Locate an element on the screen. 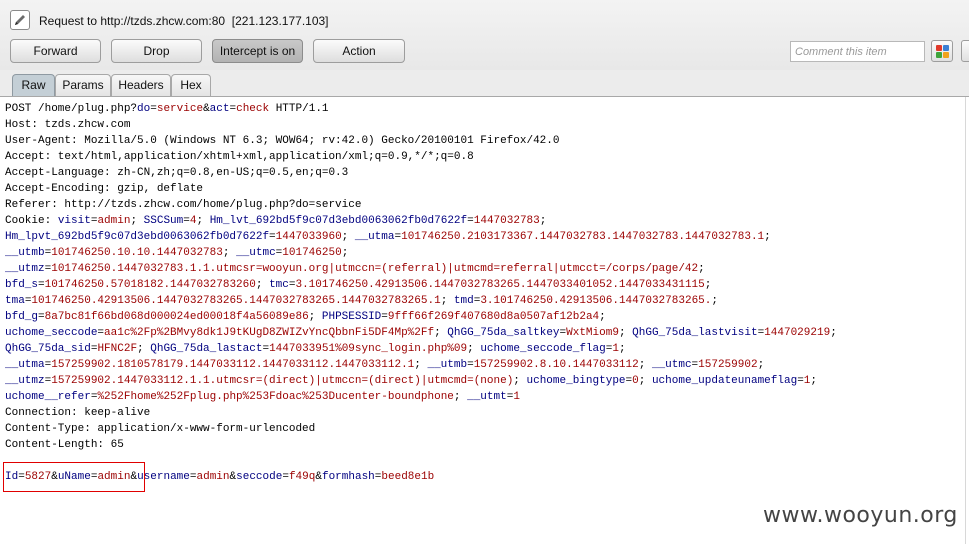 This screenshot has height=544, width=969. param-name: uchome_updateunameflag is located at coordinates (724, 381).